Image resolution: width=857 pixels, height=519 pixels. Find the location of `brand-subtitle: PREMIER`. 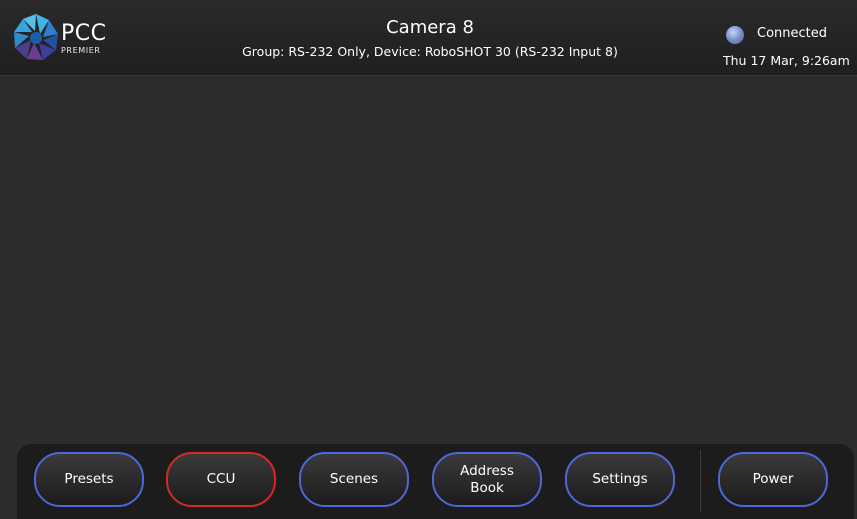

brand-subtitle: PREMIER is located at coordinates (81, 50).